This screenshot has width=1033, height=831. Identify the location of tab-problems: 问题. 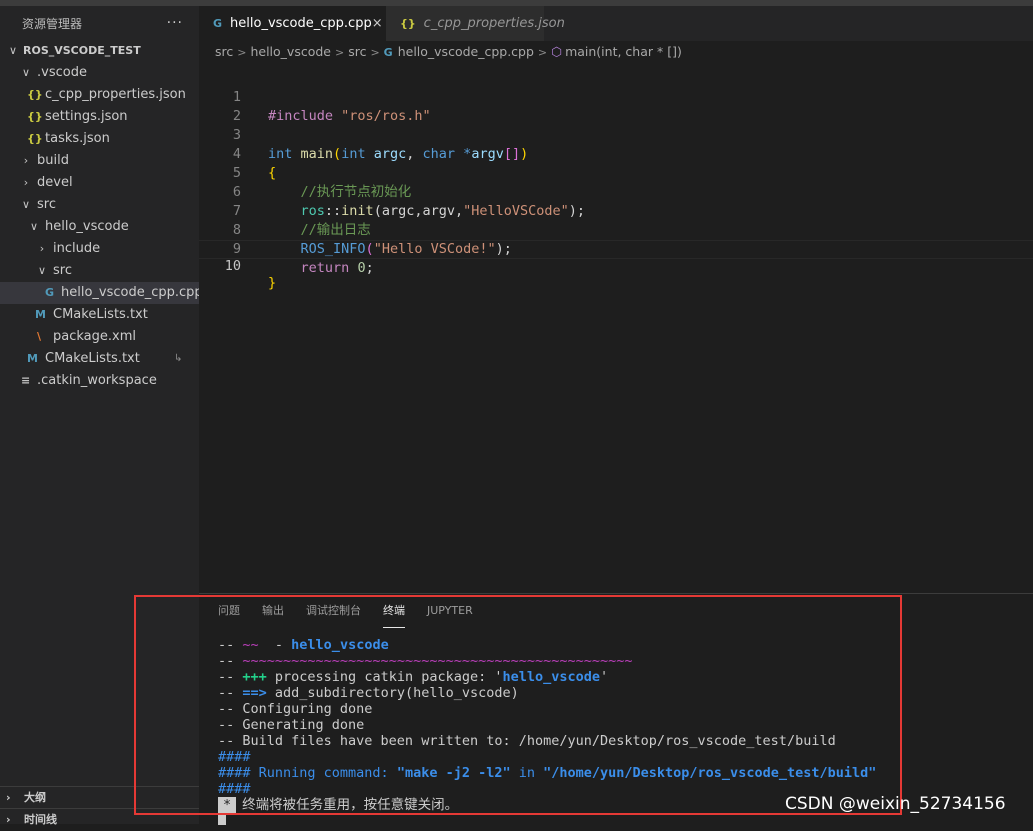
(229, 611).